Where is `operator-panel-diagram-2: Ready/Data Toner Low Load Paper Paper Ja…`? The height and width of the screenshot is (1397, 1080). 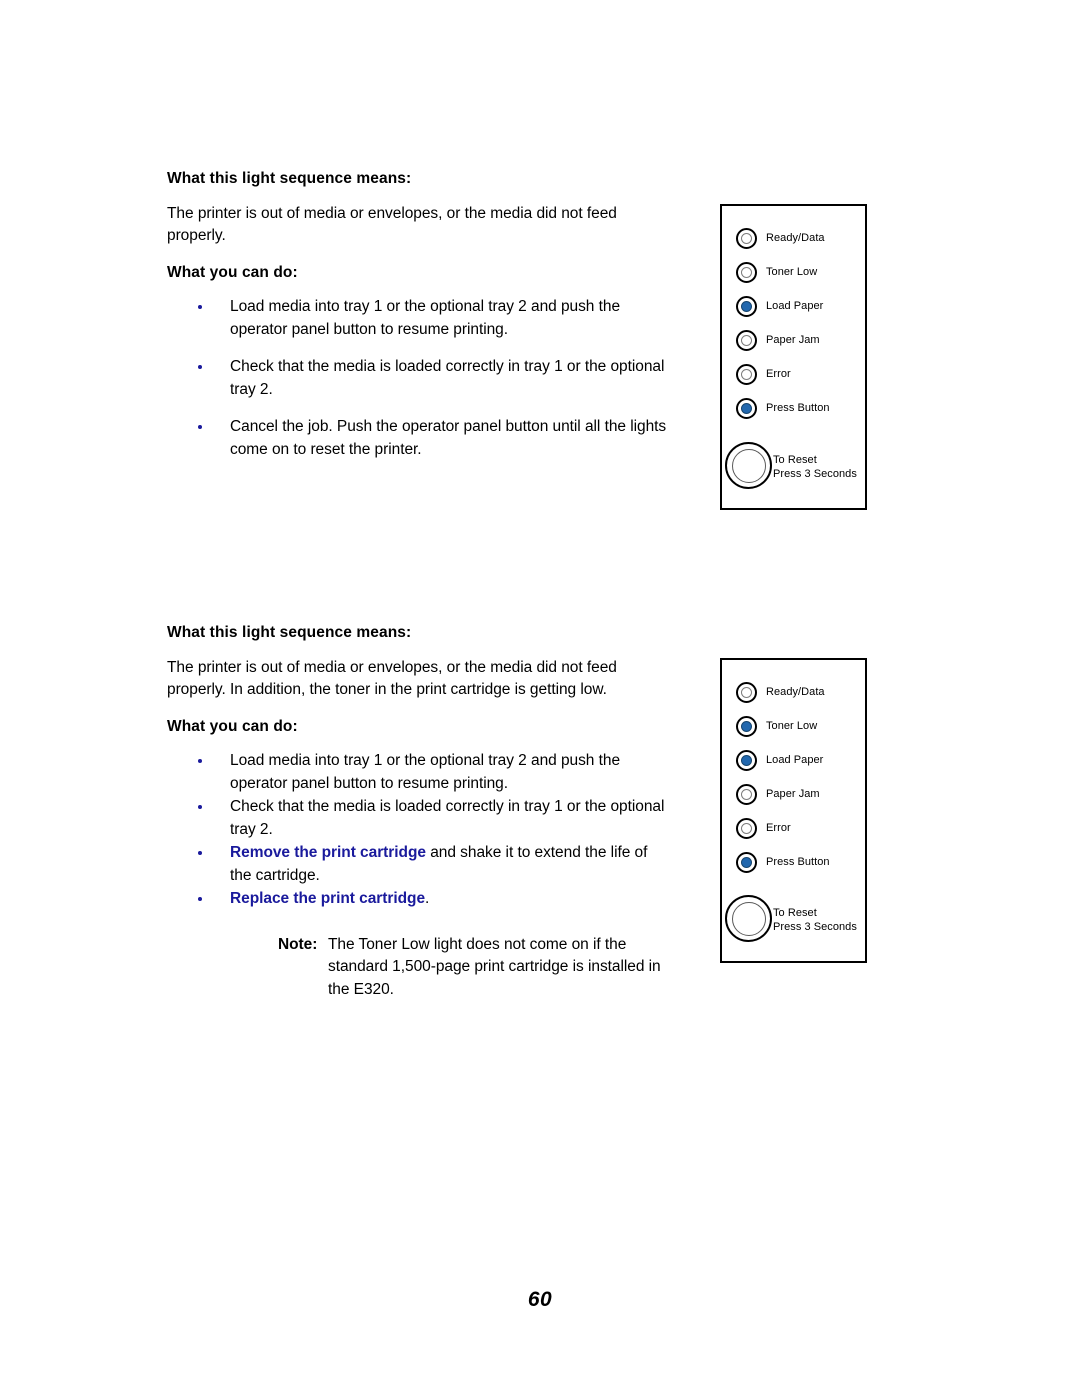
operator-panel-diagram-2: Ready/Data Toner Low Load Paper Paper Ja… is located at coordinates (793, 810).